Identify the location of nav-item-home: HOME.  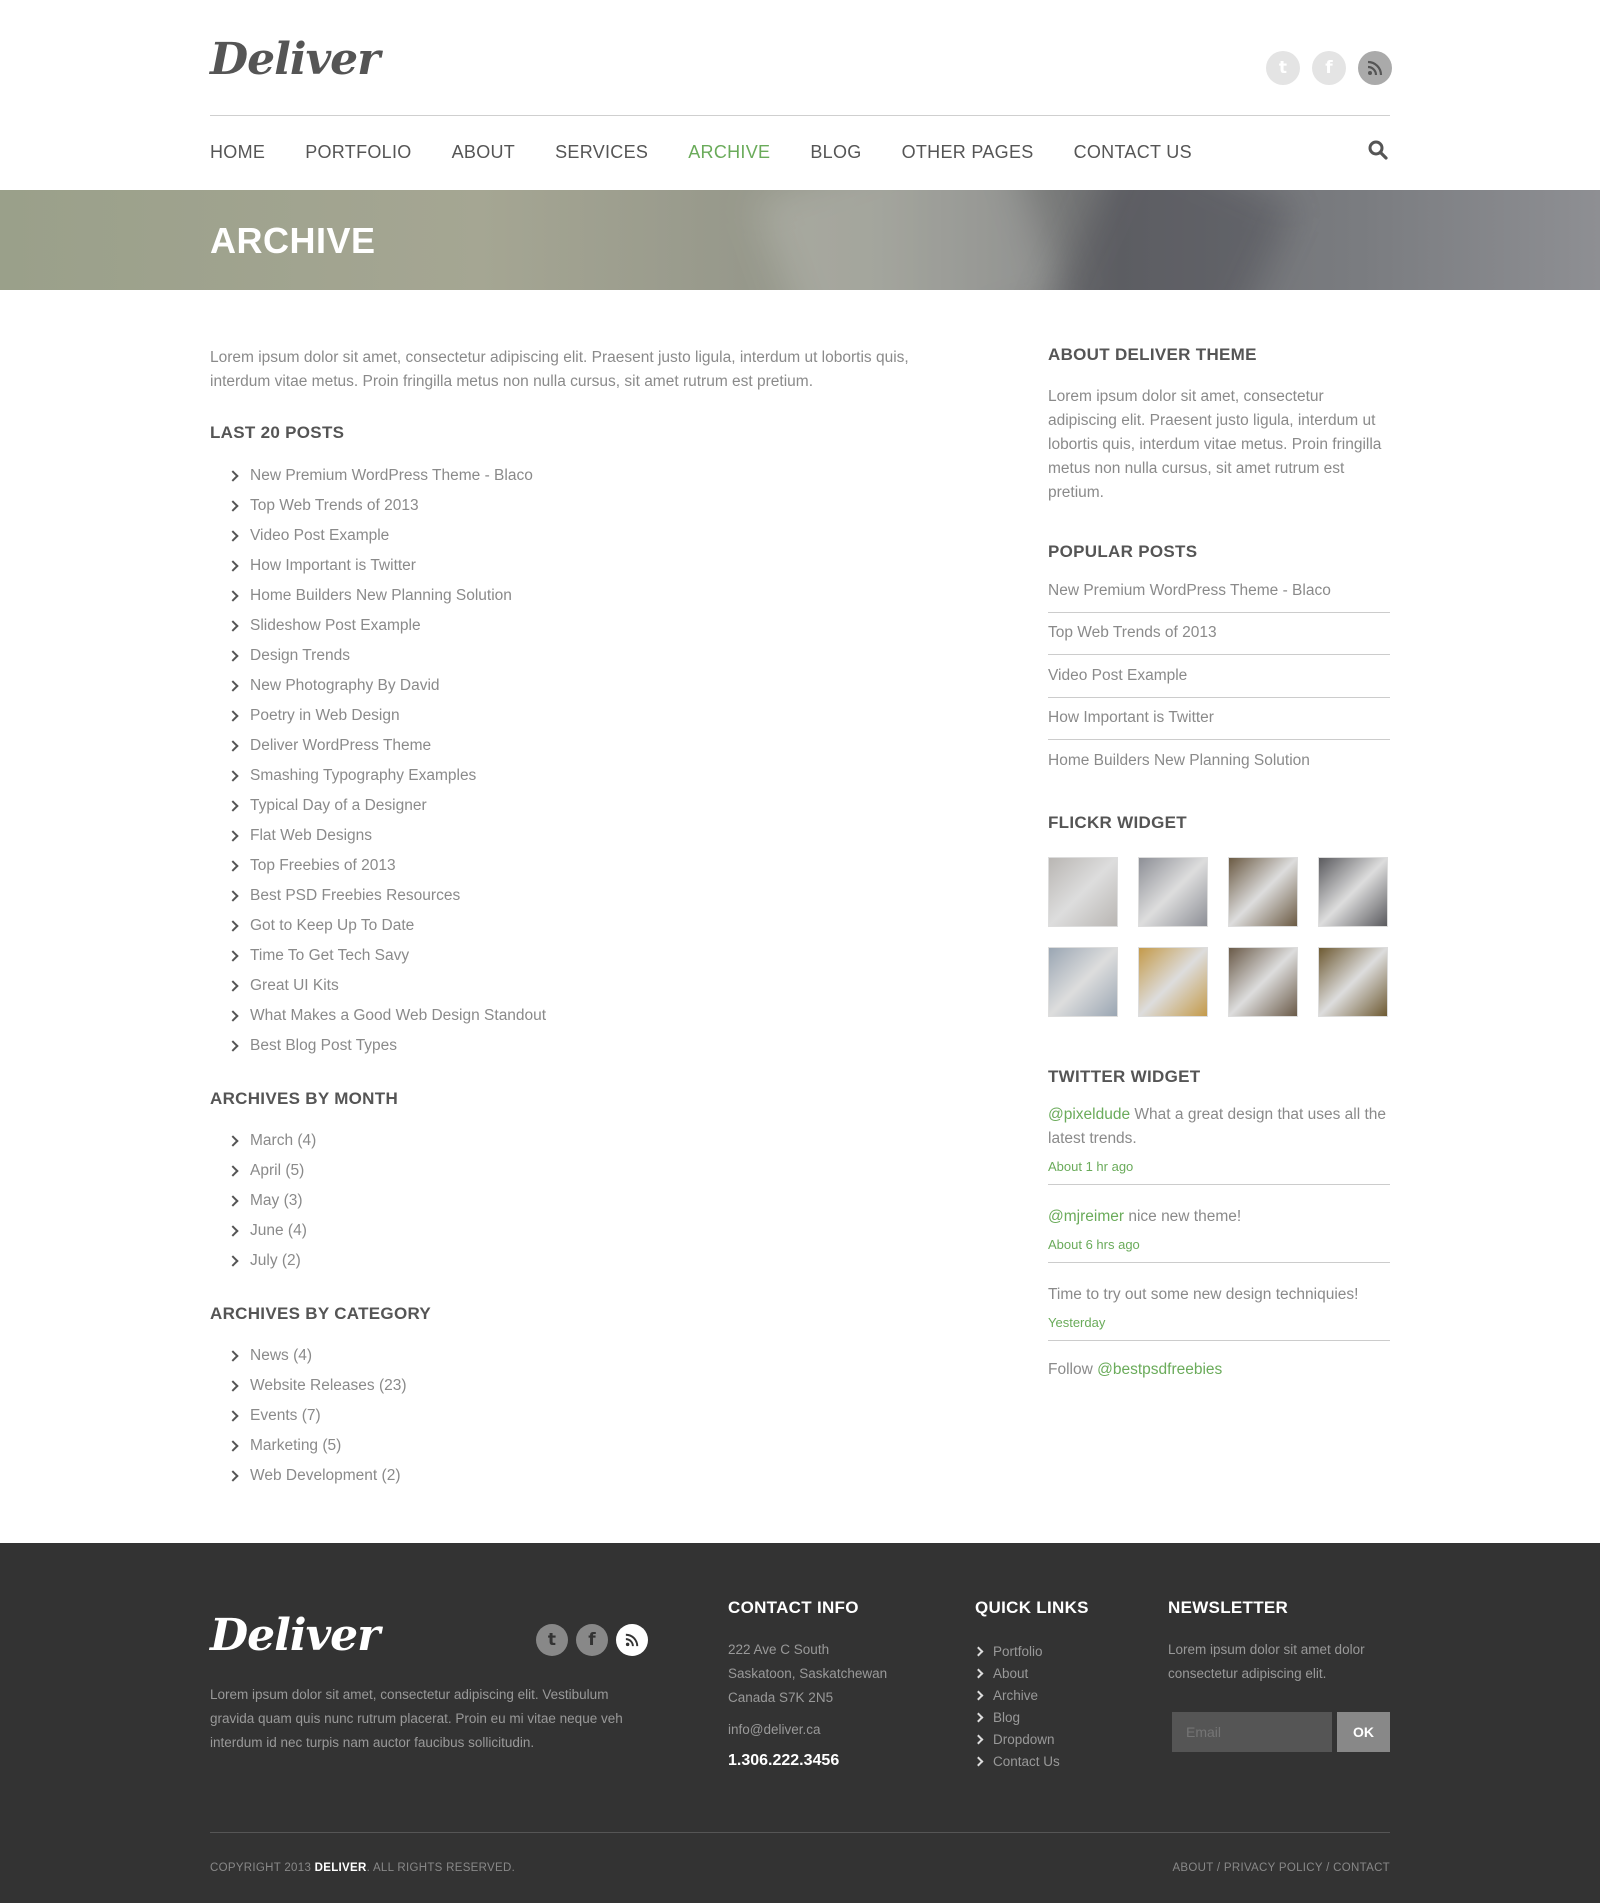
(237, 152).